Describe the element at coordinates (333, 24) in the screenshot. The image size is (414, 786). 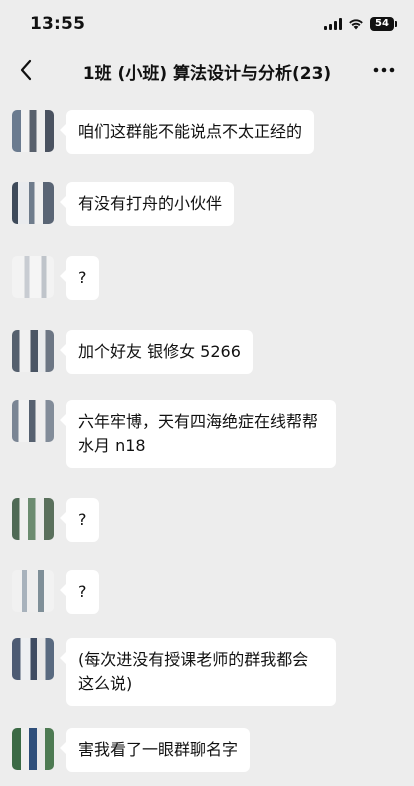
I see `cellular-signal-icon` at that location.